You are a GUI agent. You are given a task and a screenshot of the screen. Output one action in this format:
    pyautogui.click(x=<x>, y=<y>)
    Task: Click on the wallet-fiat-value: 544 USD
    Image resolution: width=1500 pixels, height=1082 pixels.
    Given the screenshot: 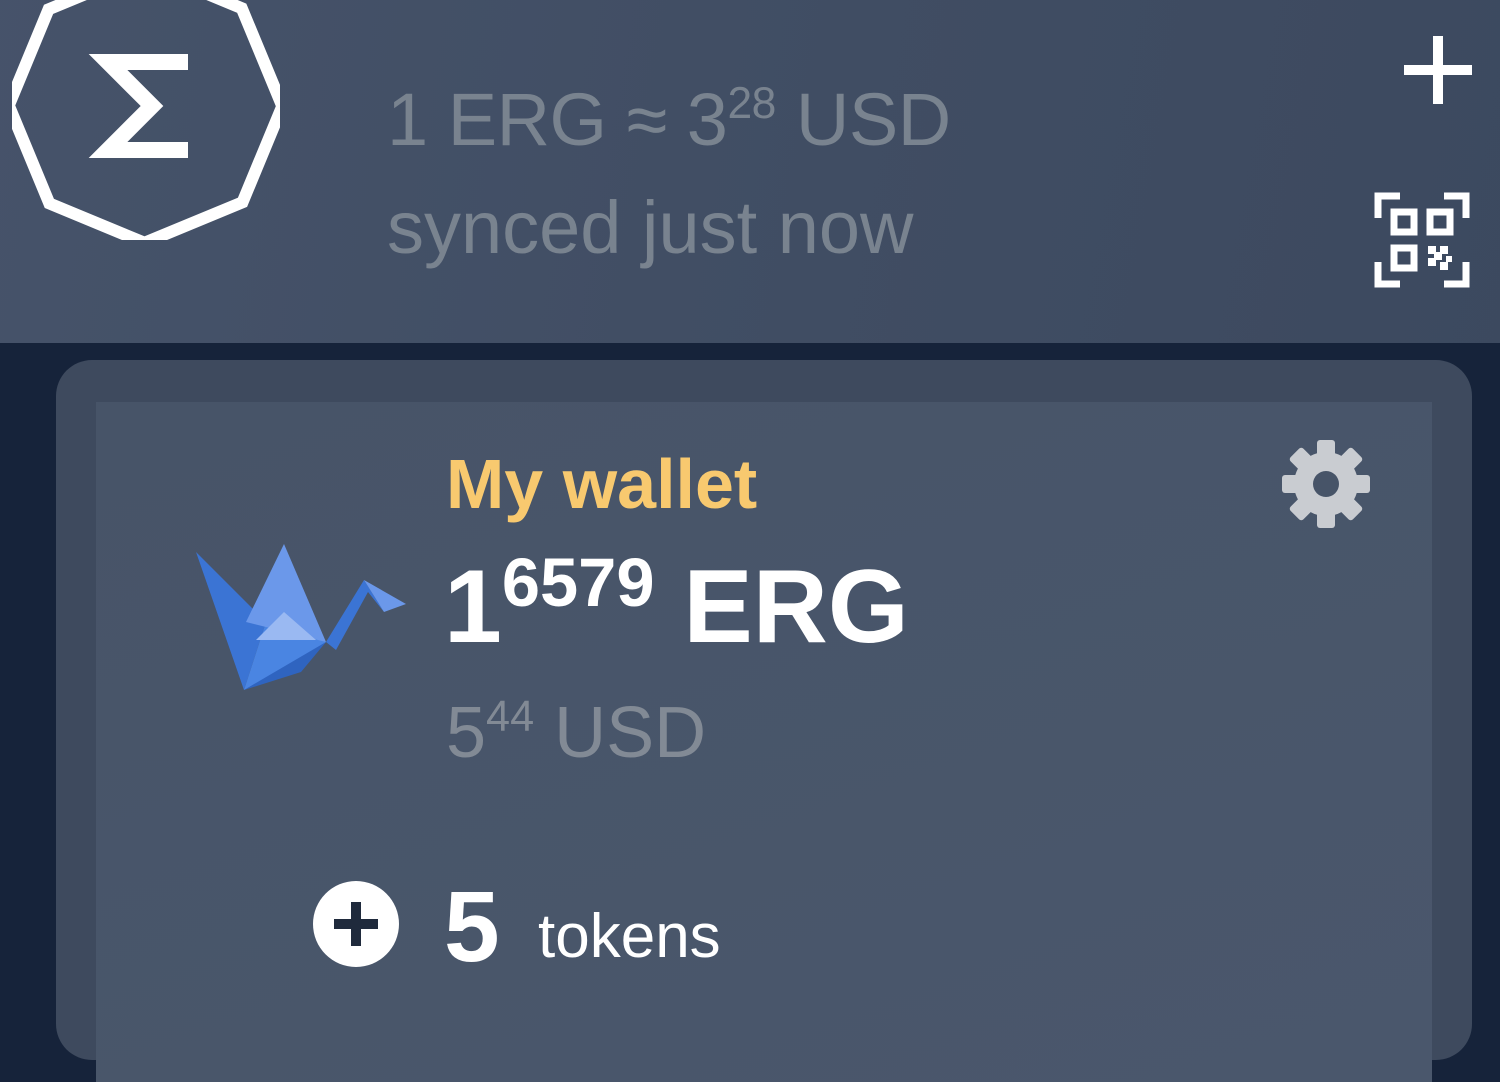 What is the action you would take?
    pyautogui.click(x=576, y=738)
    